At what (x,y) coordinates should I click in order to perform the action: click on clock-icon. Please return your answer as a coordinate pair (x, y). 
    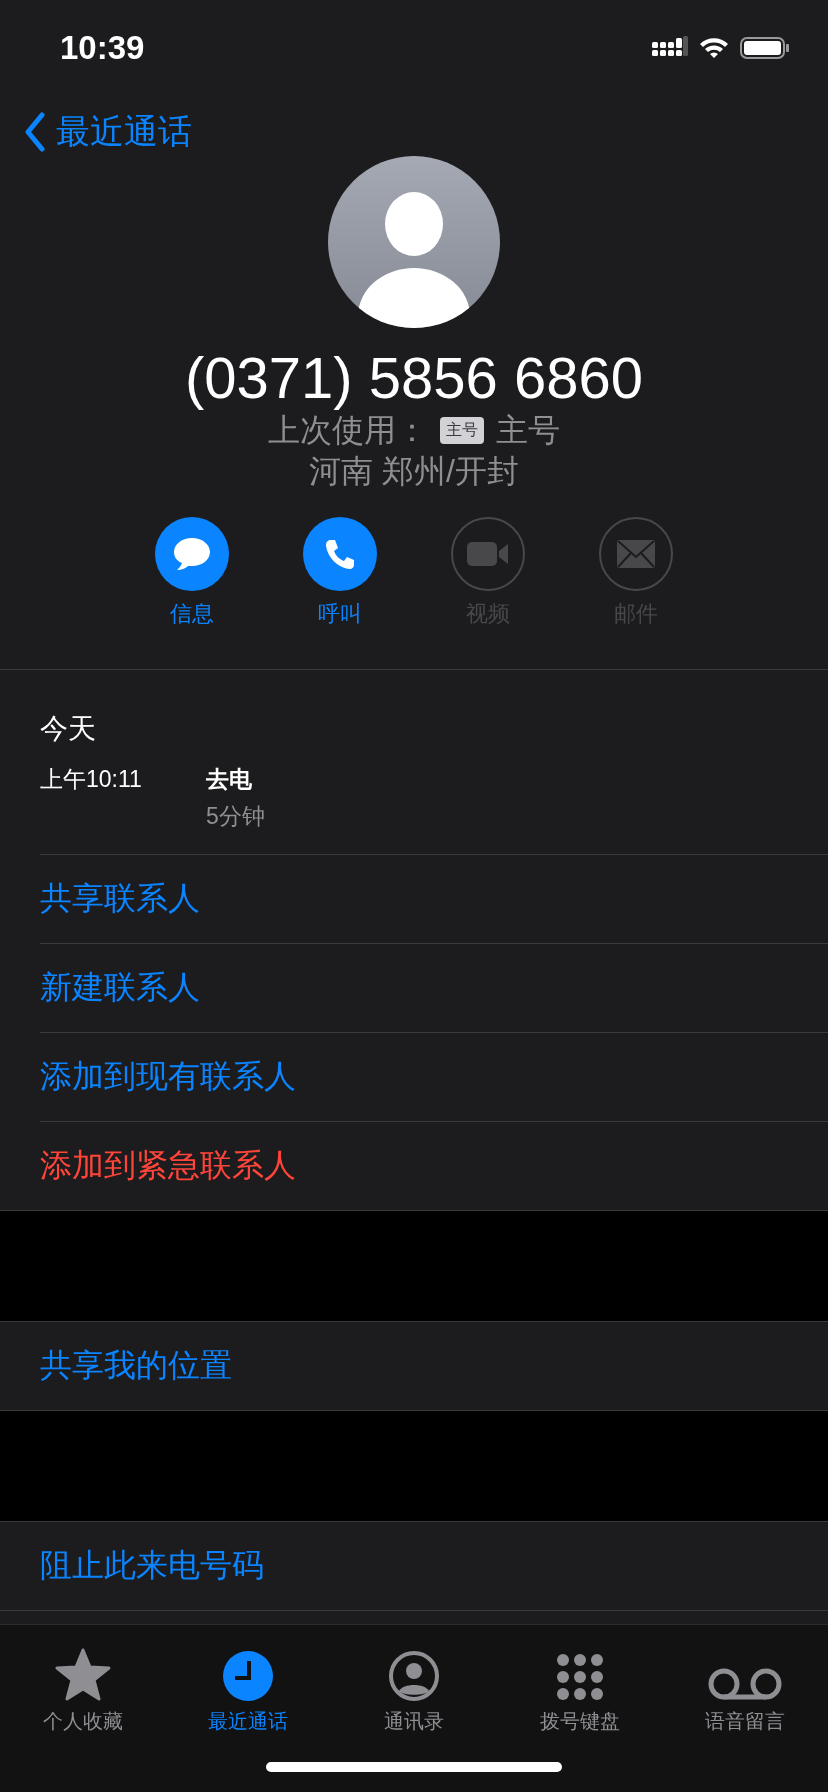
    Looking at the image, I should click on (248, 1676).